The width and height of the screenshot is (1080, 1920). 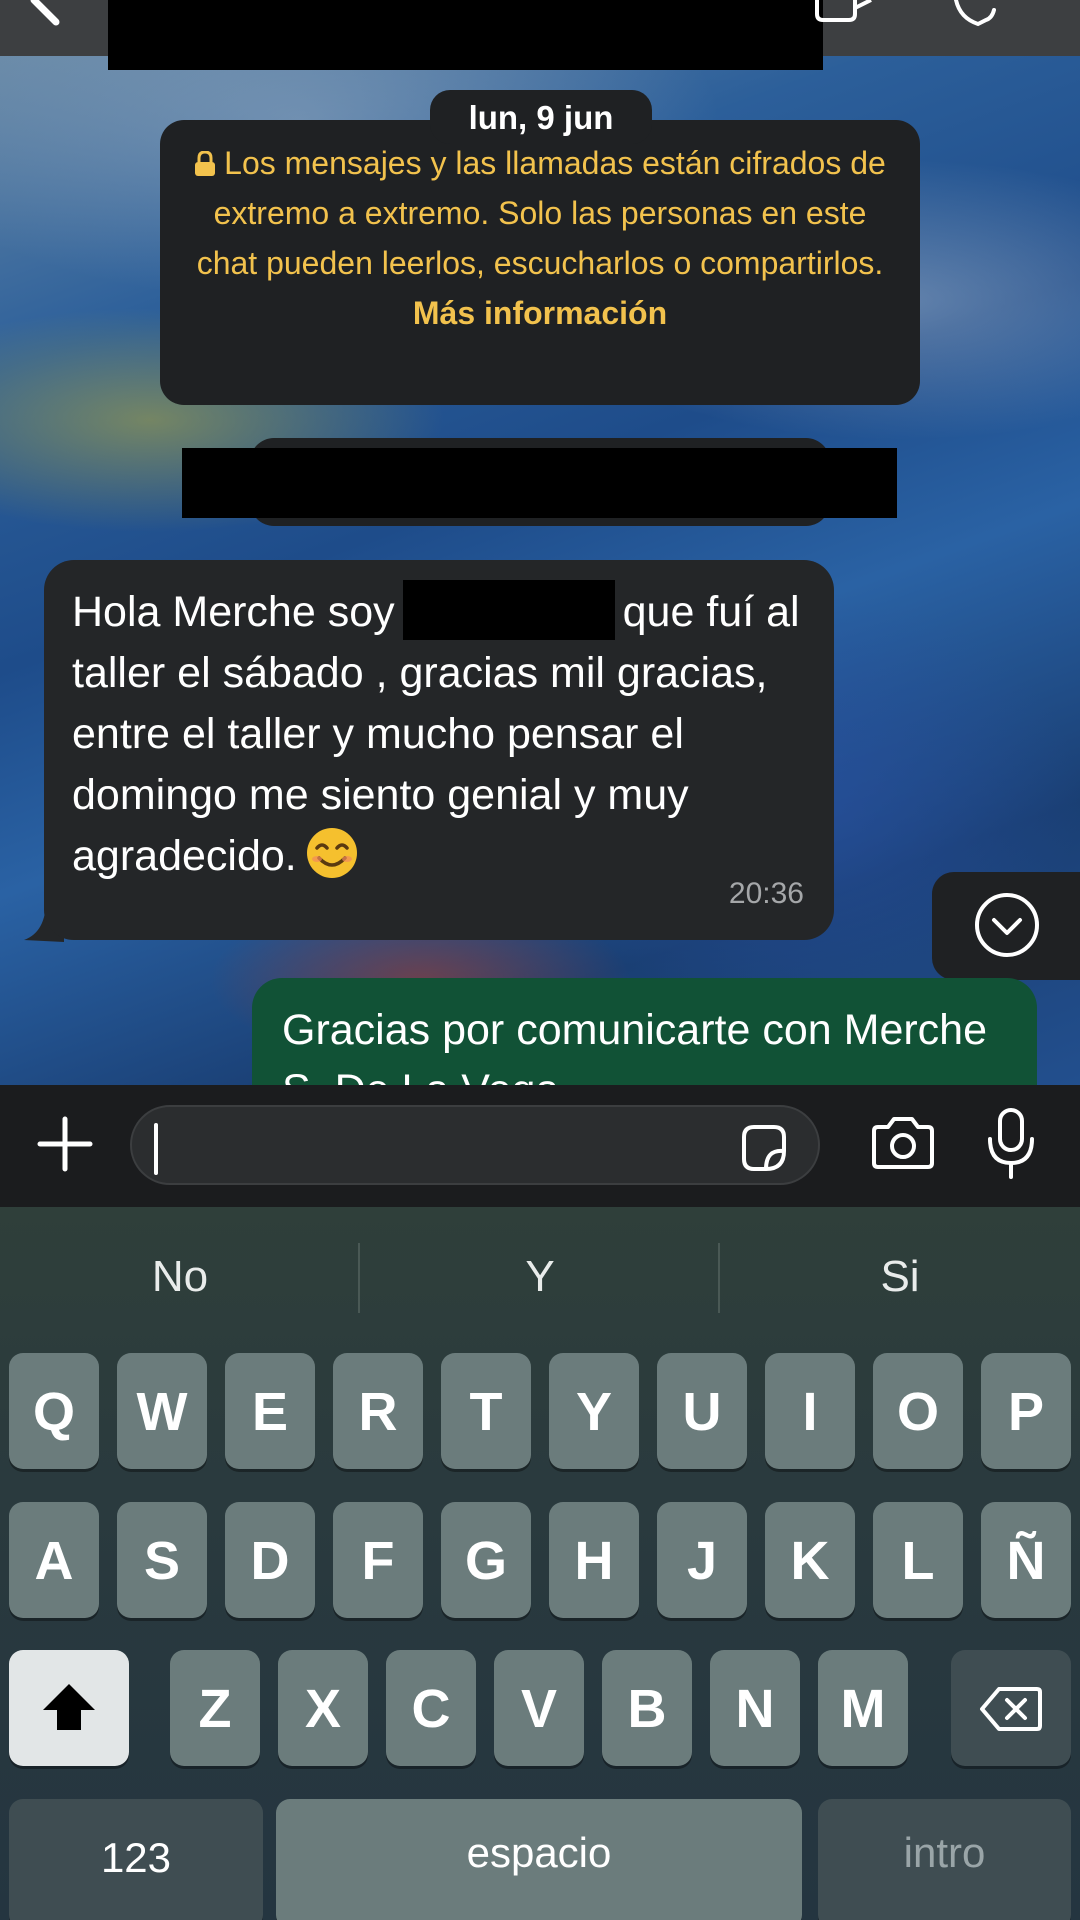 I want to click on key: K, so click(x=810, y=1560).